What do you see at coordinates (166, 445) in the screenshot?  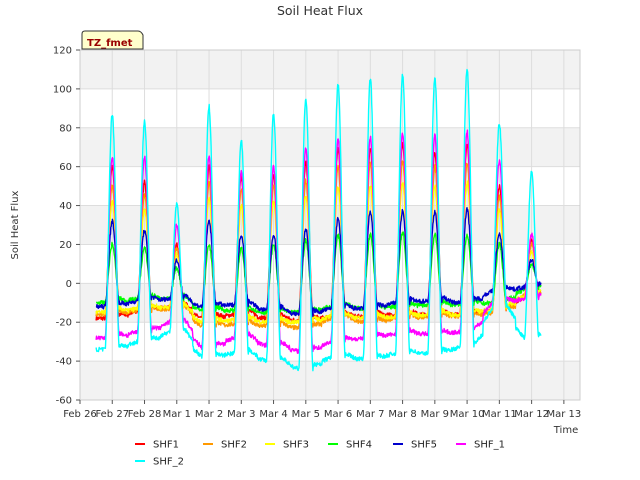 I see `legend-label: SHF1` at bounding box center [166, 445].